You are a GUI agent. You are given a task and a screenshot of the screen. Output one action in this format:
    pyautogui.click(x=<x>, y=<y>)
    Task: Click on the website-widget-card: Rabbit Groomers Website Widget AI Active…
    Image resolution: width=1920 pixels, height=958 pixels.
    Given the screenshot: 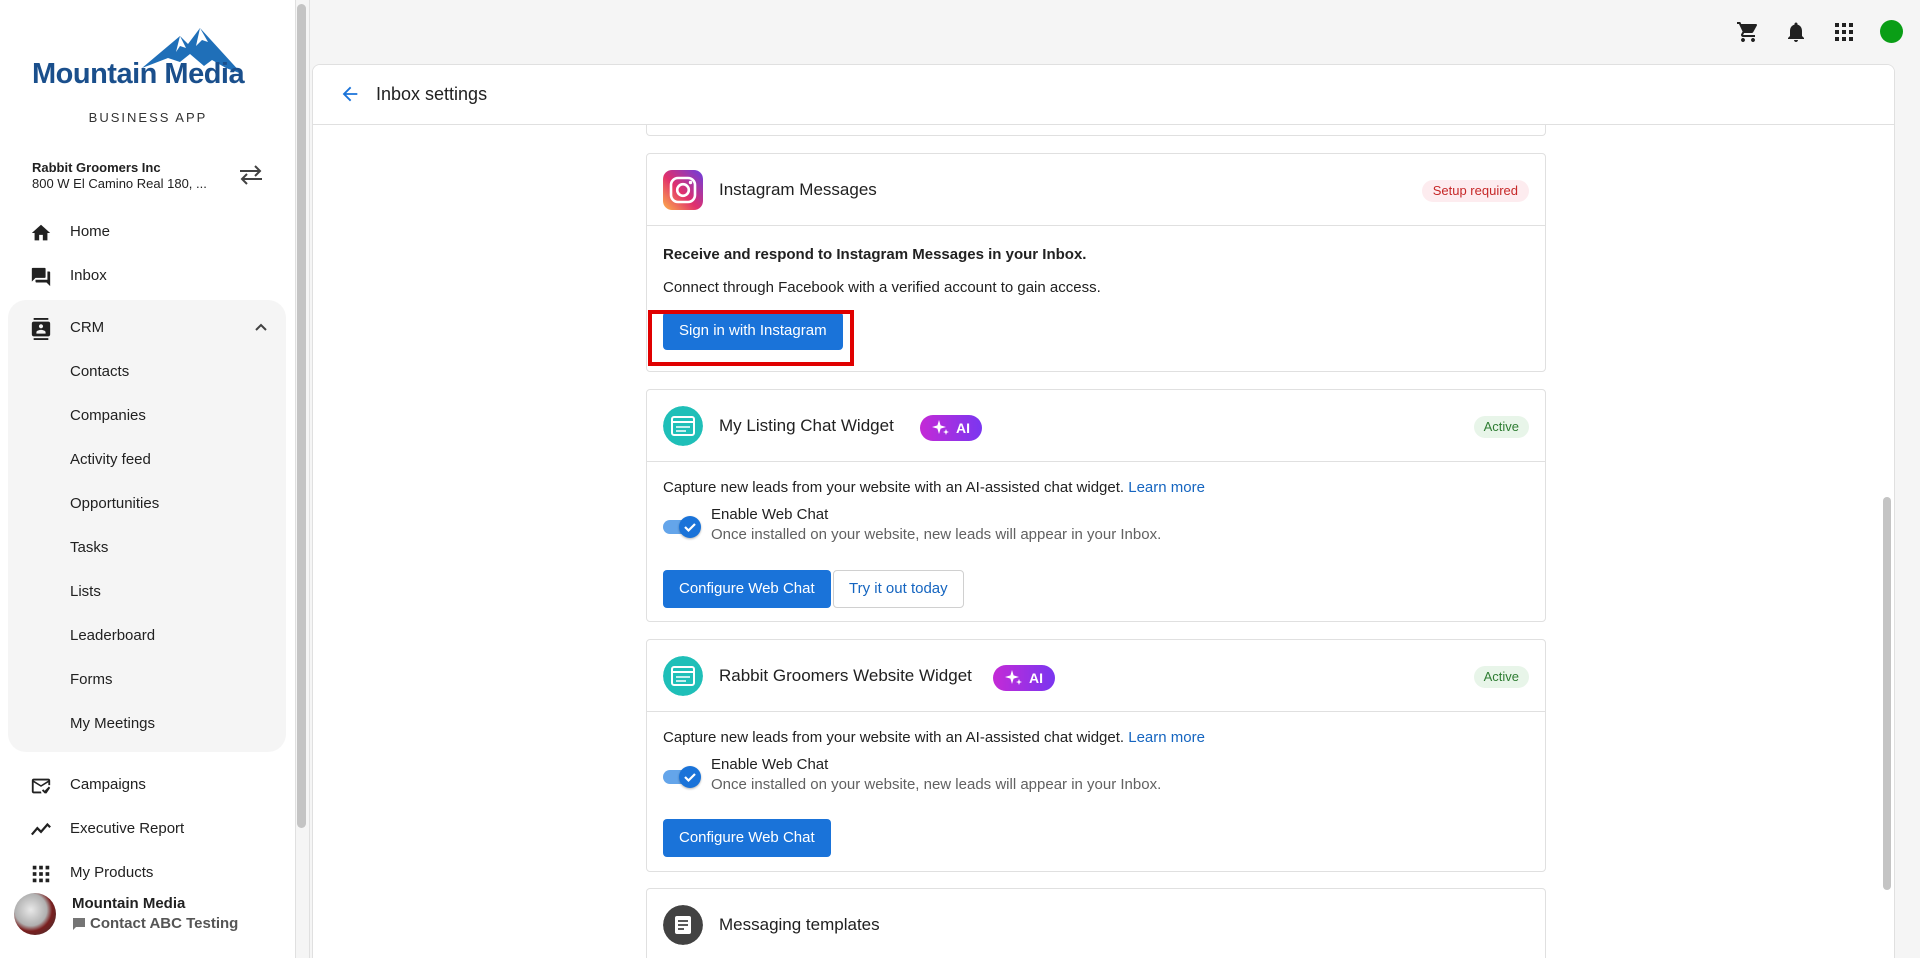 What is the action you would take?
    pyautogui.click(x=1096, y=755)
    